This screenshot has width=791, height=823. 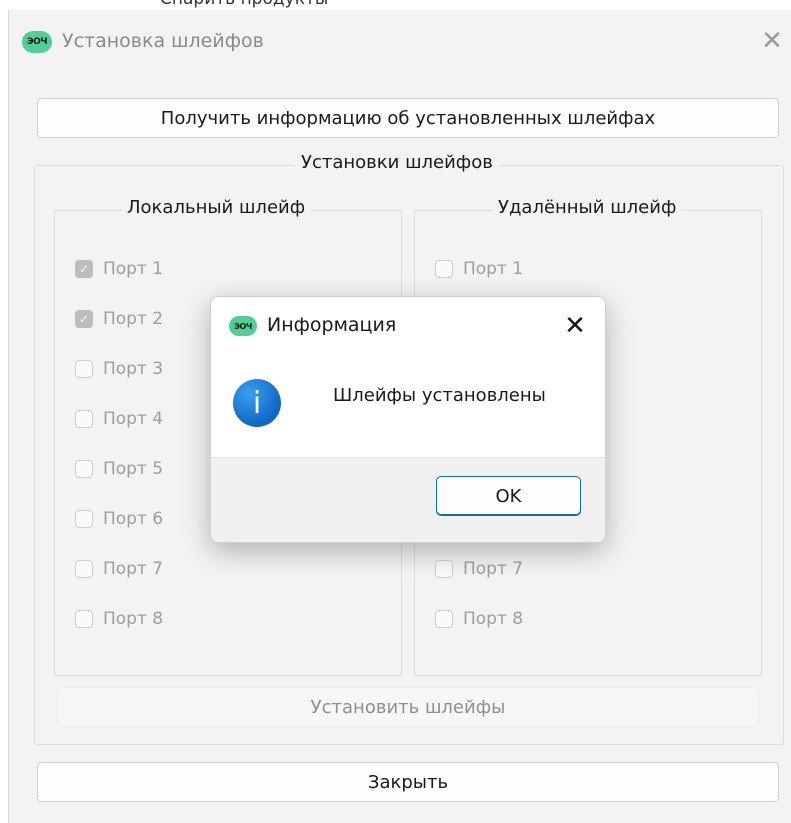 I want to click on dialog-footer: OK, so click(x=408, y=499).